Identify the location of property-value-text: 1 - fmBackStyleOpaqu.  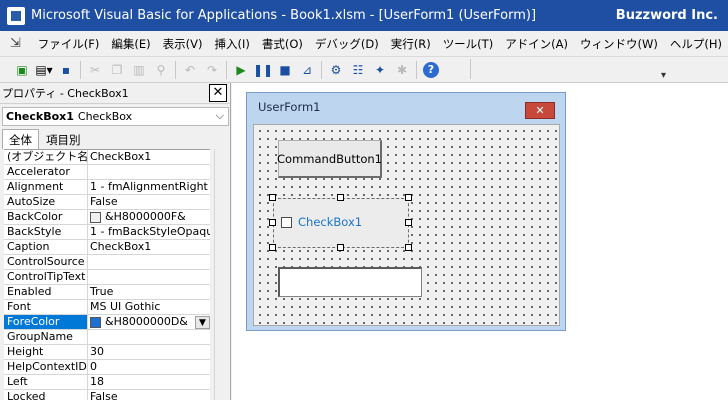
(150, 231).